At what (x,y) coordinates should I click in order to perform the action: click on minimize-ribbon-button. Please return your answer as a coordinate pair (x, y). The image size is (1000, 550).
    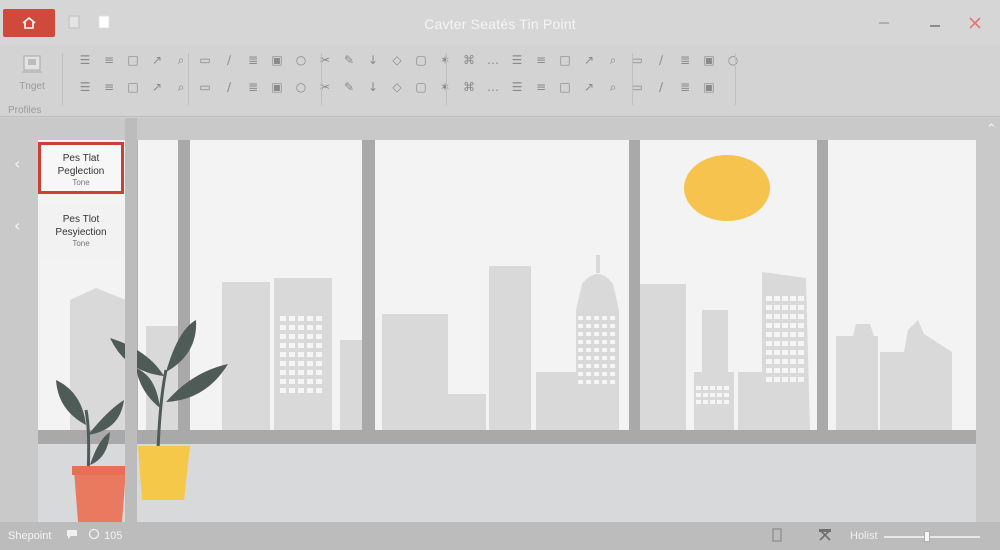
    Looking at the image, I should click on (884, 23).